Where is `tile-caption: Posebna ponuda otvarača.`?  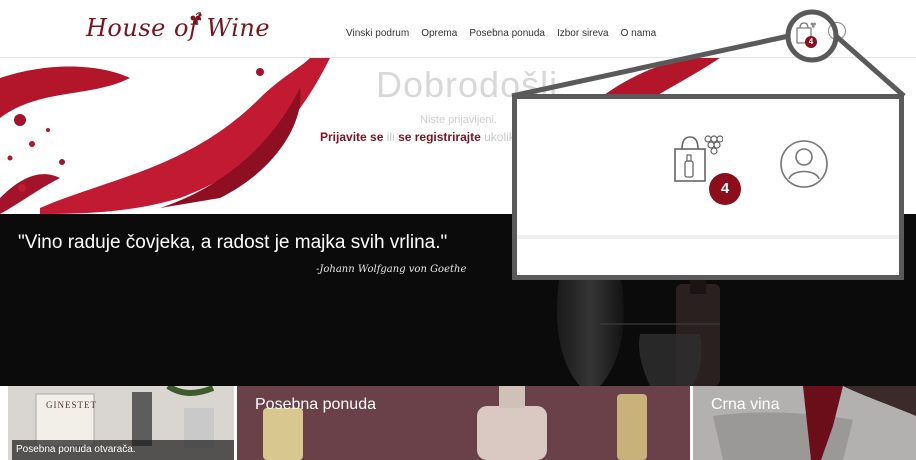 tile-caption: Posebna ponuda otvarača. is located at coordinates (123, 450).